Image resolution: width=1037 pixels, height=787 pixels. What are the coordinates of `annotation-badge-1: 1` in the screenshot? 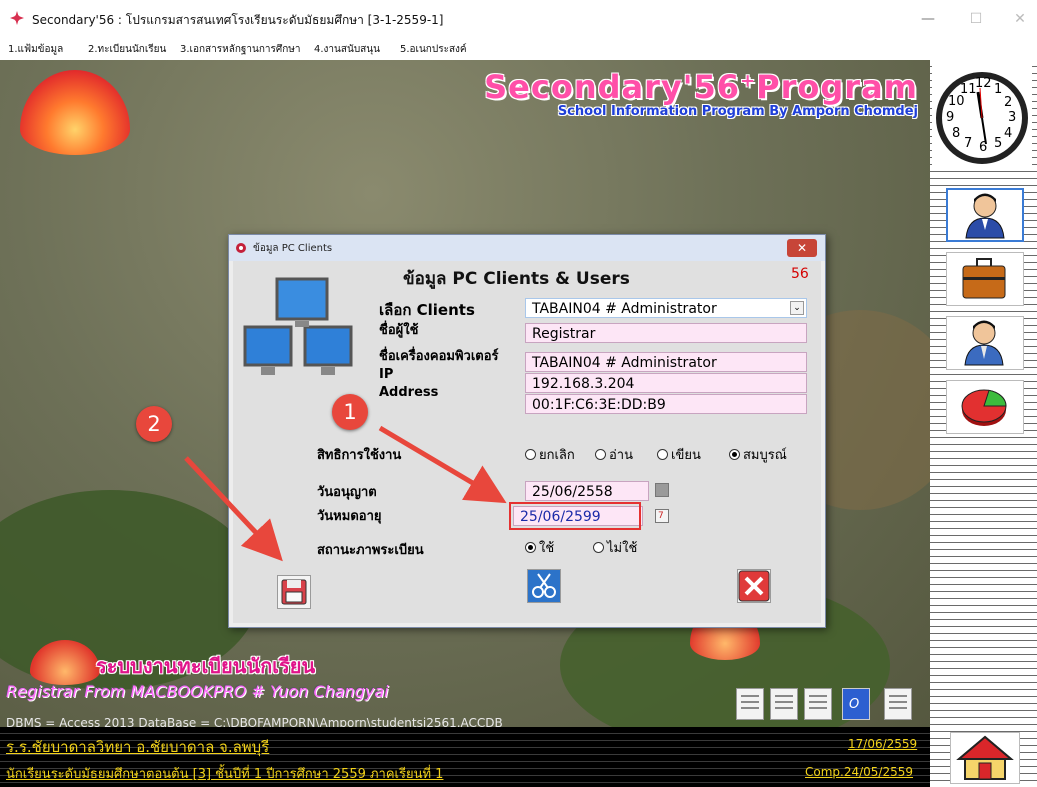 It's located at (350, 412).